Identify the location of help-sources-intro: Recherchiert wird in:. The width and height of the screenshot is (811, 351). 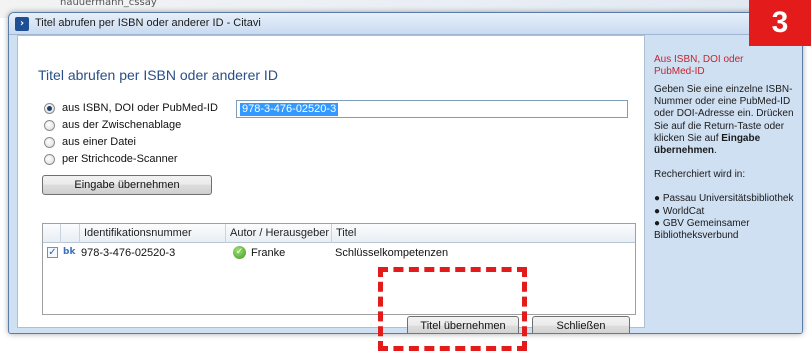
(700, 175).